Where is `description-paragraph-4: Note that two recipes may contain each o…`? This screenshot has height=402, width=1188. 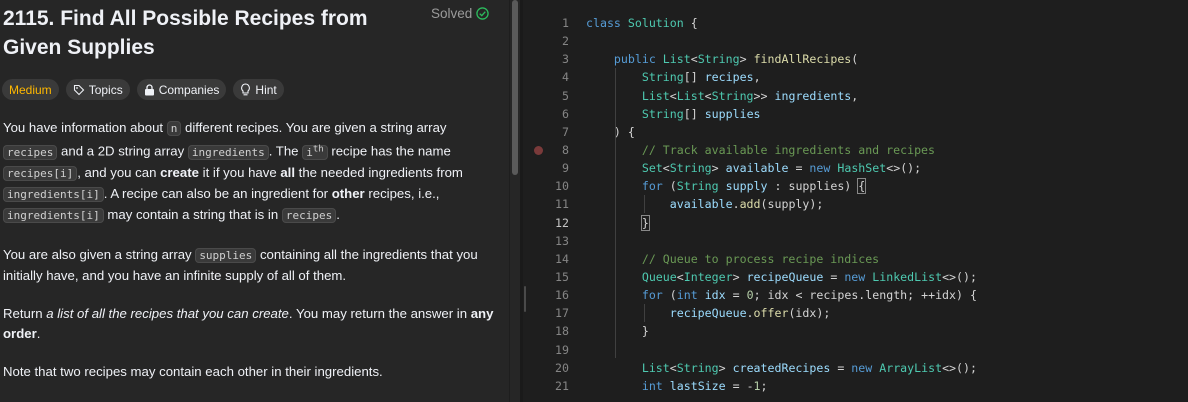 description-paragraph-4: Note that two recipes may contain each o… is located at coordinates (193, 372).